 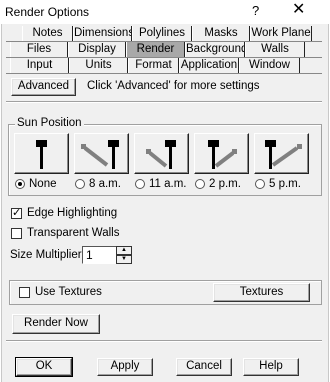 I want to click on tab-display: Display, so click(x=97, y=49).